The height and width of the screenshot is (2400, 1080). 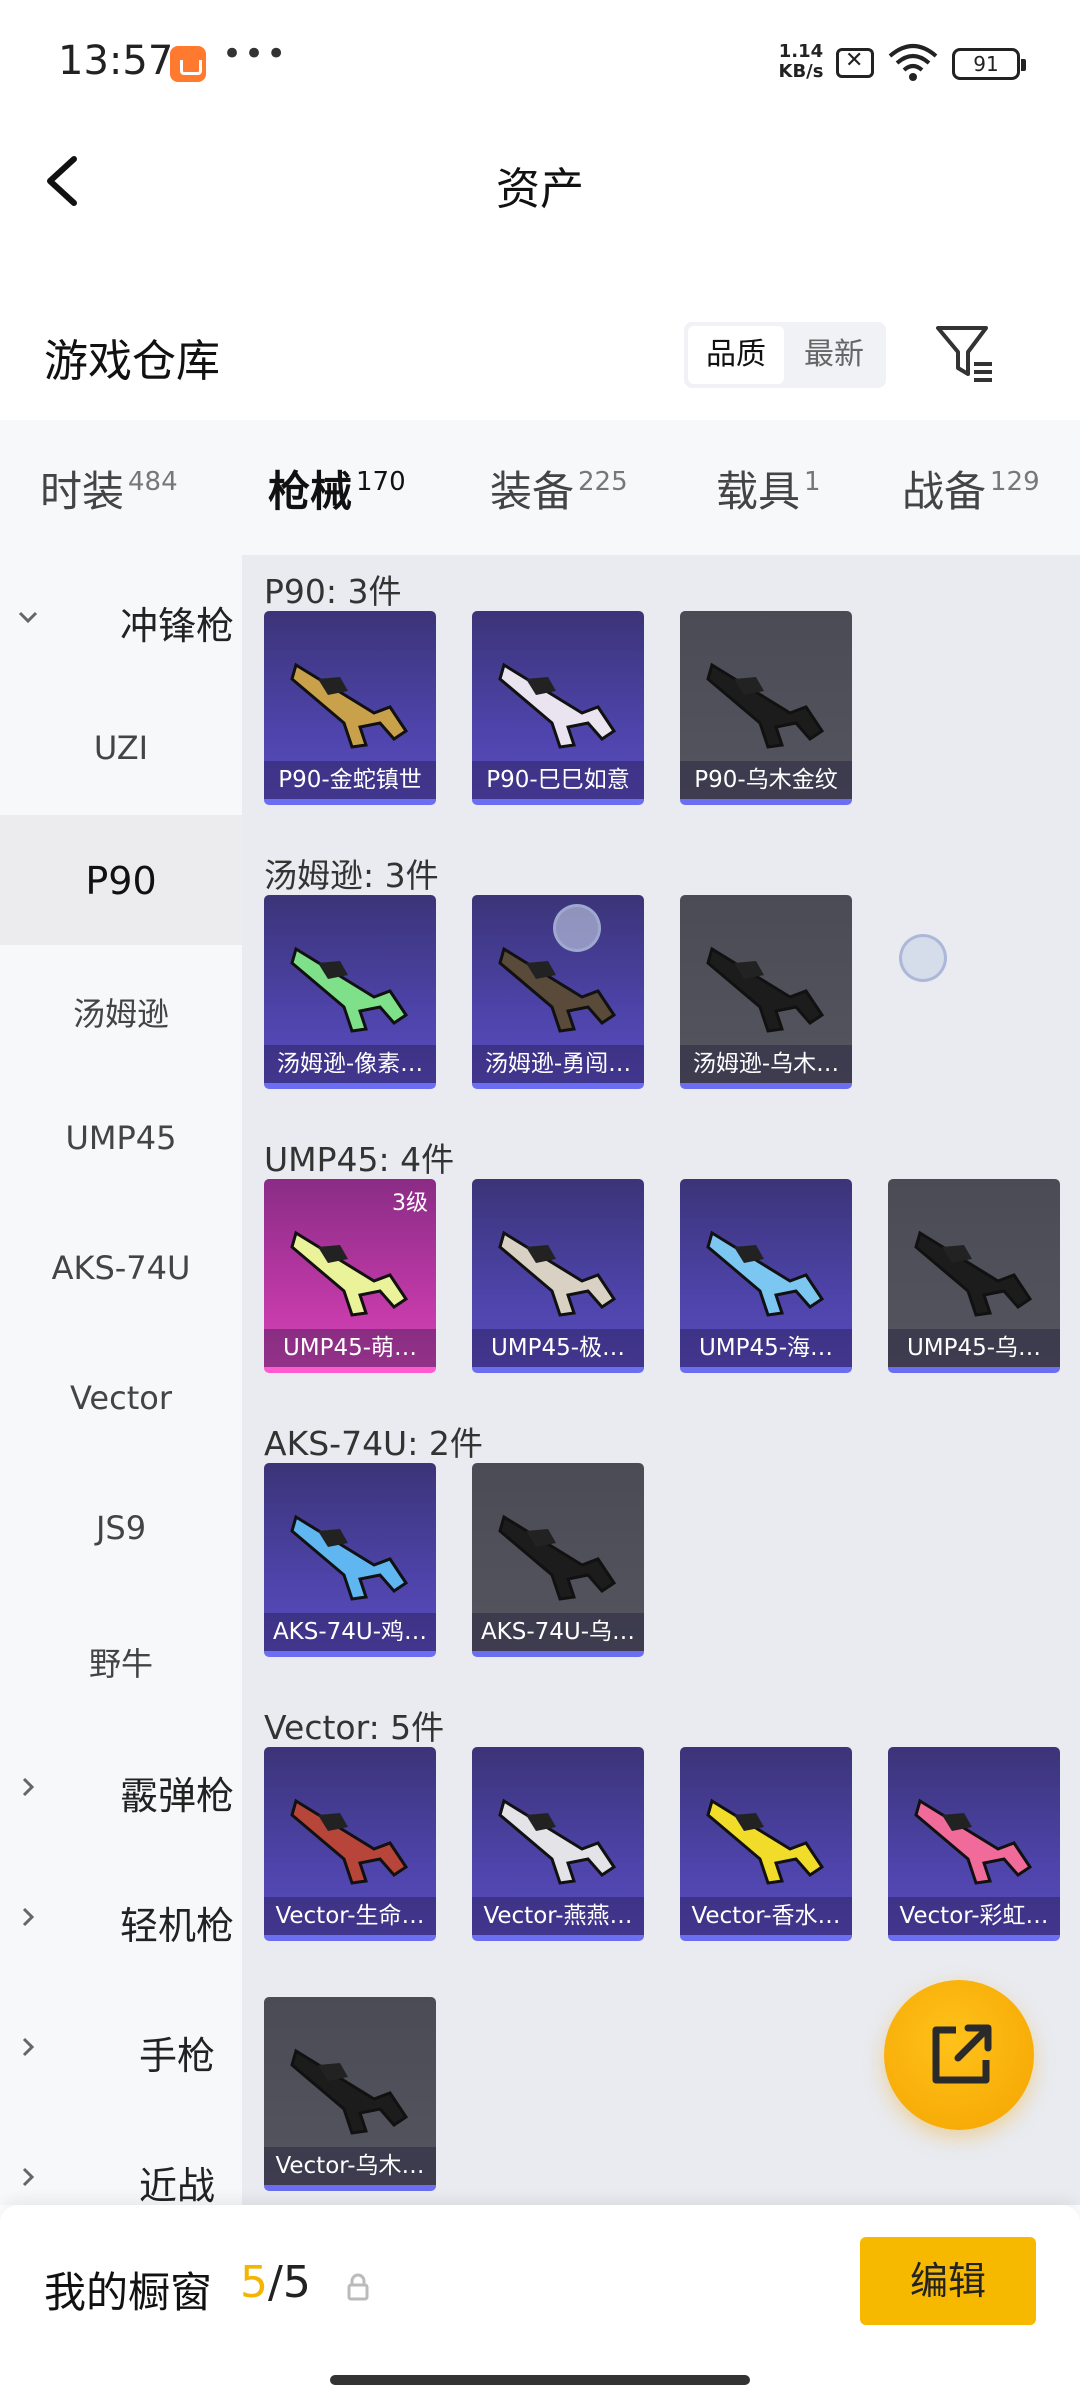 What do you see at coordinates (736, 355) in the screenshot?
I see `sort-quality-button: 品质` at bounding box center [736, 355].